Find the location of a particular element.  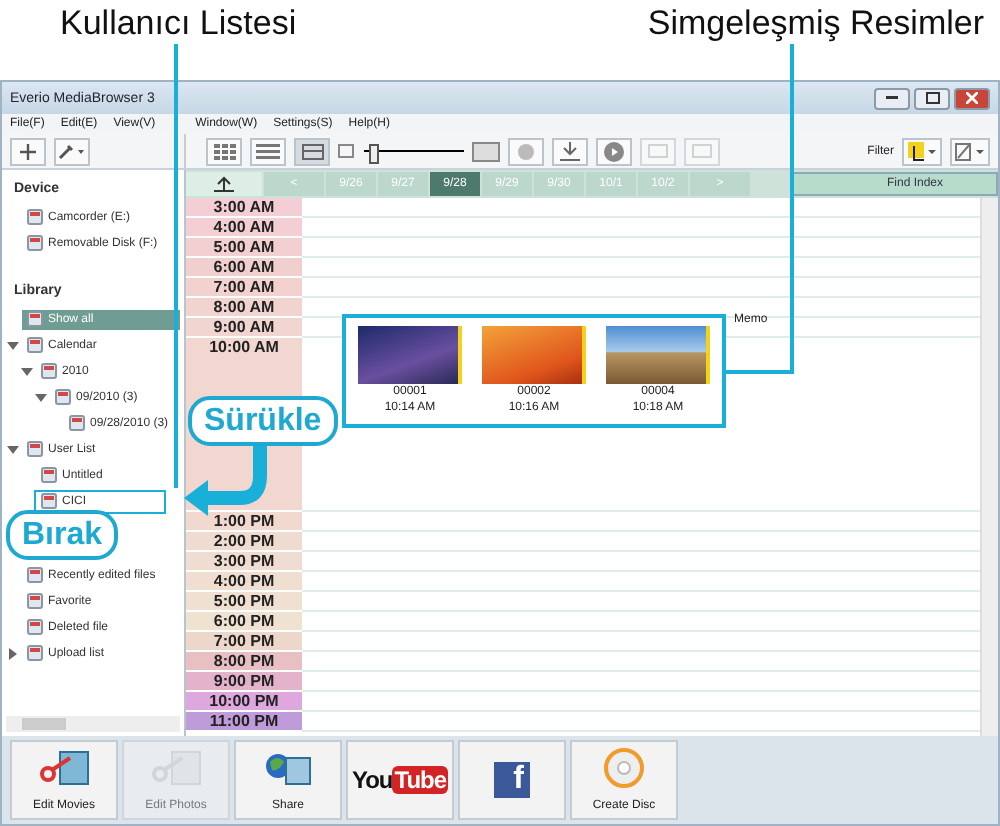

grid-view-button is located at coordinates (224, 151).